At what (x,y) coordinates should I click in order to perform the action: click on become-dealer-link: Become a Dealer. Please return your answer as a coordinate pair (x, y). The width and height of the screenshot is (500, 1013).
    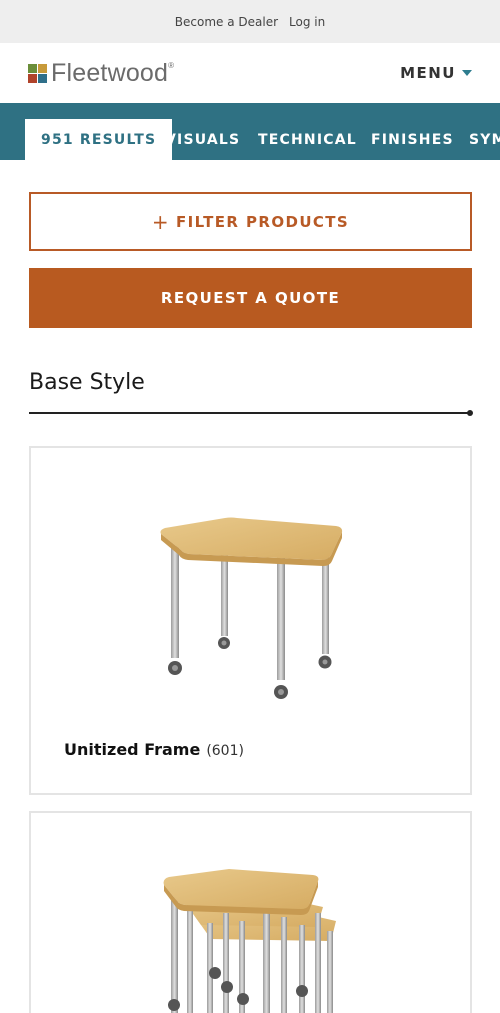
    Looking at the image, I should click on (226, 22).